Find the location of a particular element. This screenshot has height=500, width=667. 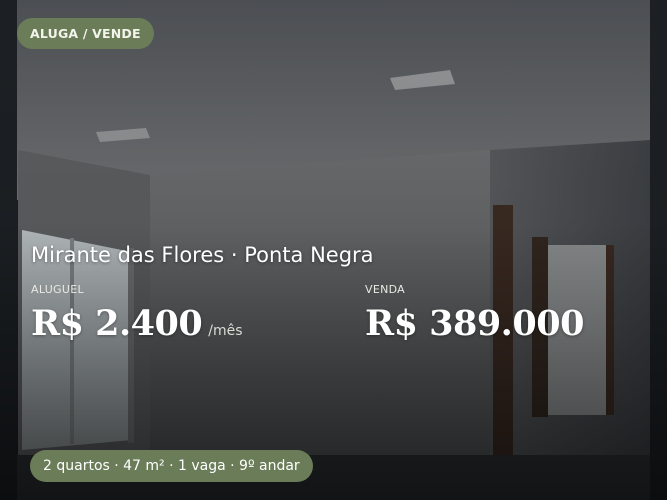

sale-price-block: VENDA R$ 389.000 is located at coordinates (474, 314).